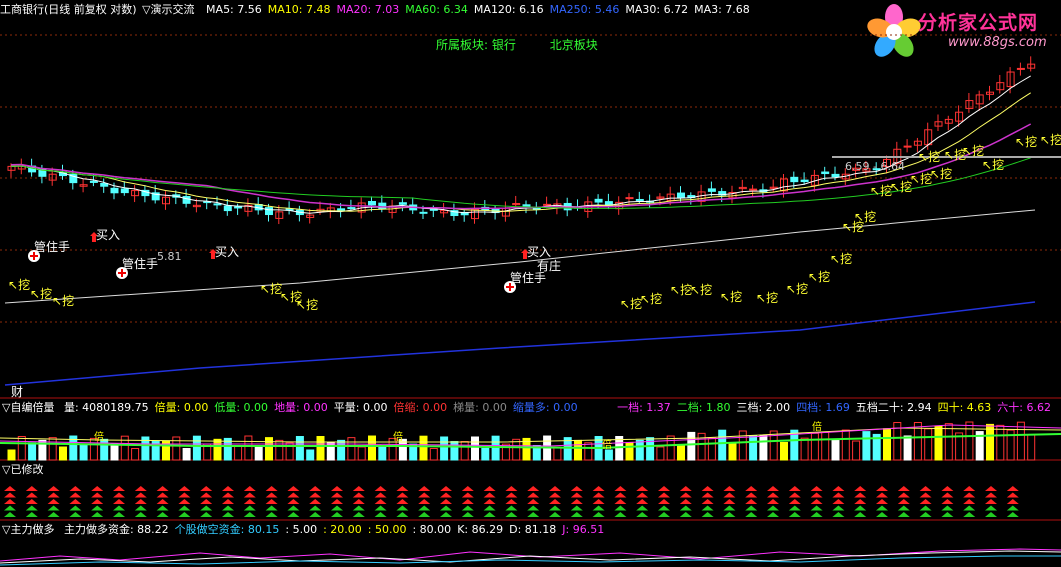 This screenshot has width=1061, height=567. Describe the element at coordinates (108, 234) in the screenshot. I see `buy-signal: 买入` at that location.